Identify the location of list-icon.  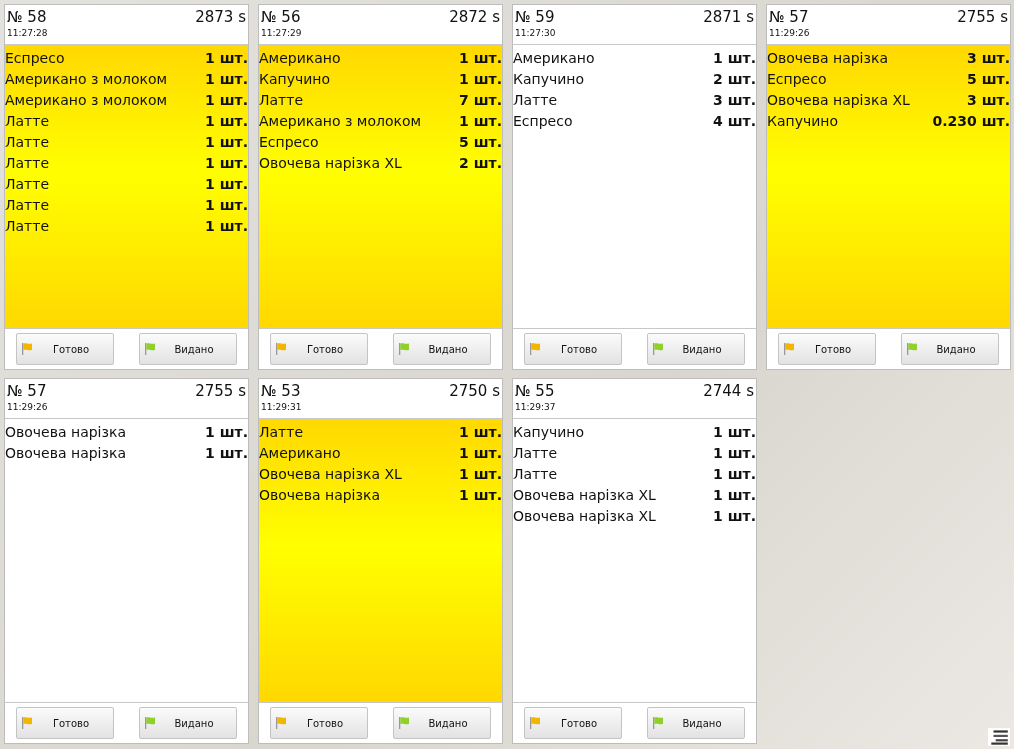
(999, 737).